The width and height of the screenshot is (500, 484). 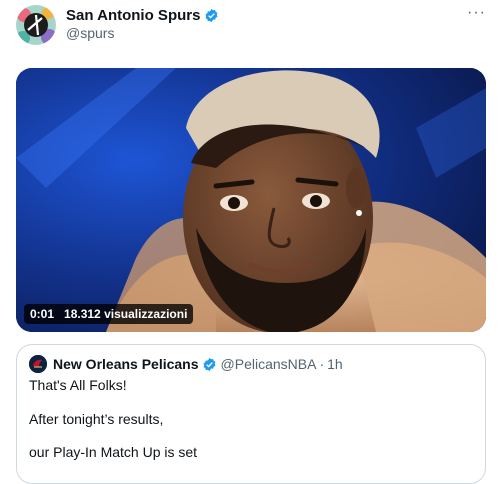 I want to click on author-handle: @spurs, so click(x=90, y=33).